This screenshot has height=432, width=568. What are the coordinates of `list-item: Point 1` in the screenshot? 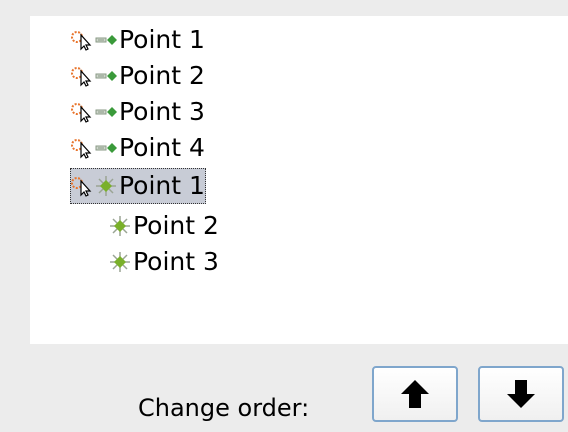 It's located at (138, 40).